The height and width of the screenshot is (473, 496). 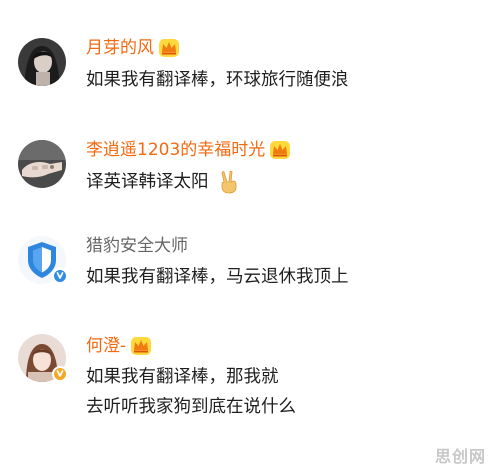 I want to click on username: 猎豹安全大师, so click(x=137, y=246).